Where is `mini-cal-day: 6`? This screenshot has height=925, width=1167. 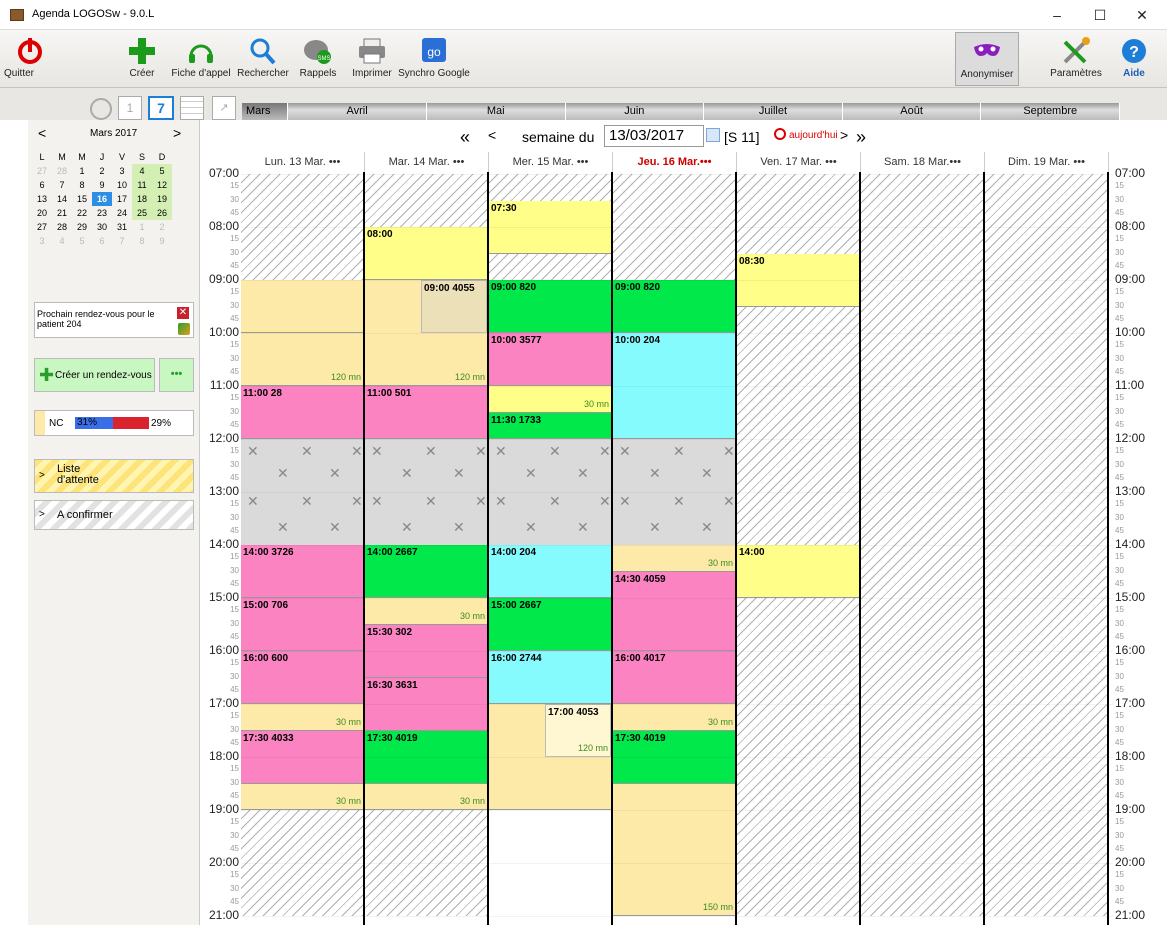
mini-cal-day: 6 is located at coordinates (42, 185).